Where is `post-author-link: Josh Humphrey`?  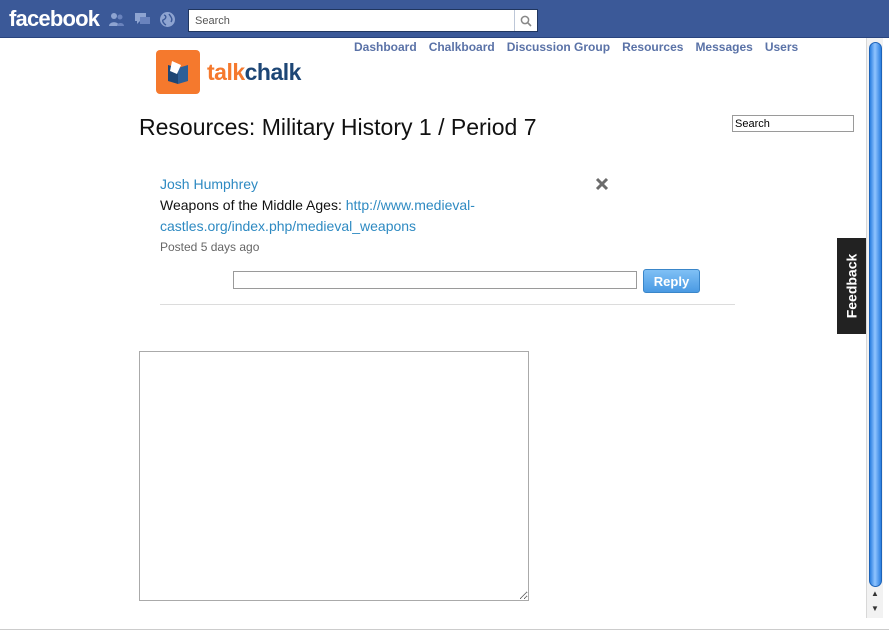
post-author-link: Josh Humphrey is located at coordinates (209, 184).